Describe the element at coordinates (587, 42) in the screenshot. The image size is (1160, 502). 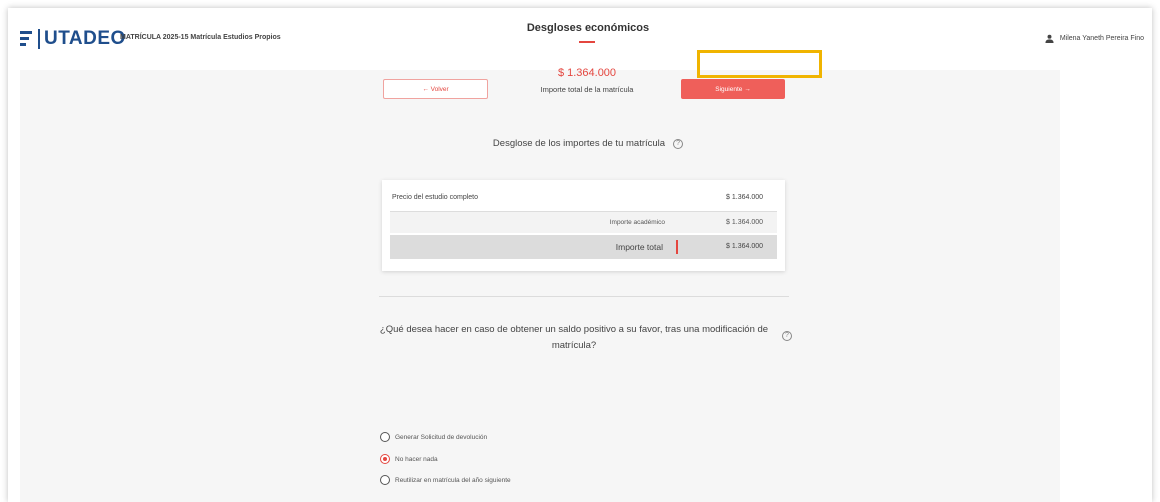
I see `title-underline` at that location.